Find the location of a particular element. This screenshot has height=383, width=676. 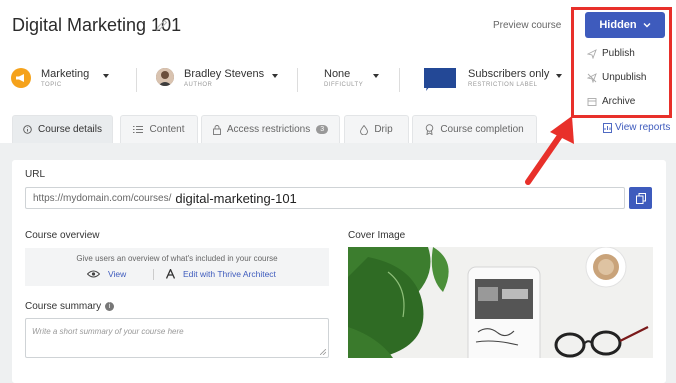

lock-icon is located at coordinates (216, 129).